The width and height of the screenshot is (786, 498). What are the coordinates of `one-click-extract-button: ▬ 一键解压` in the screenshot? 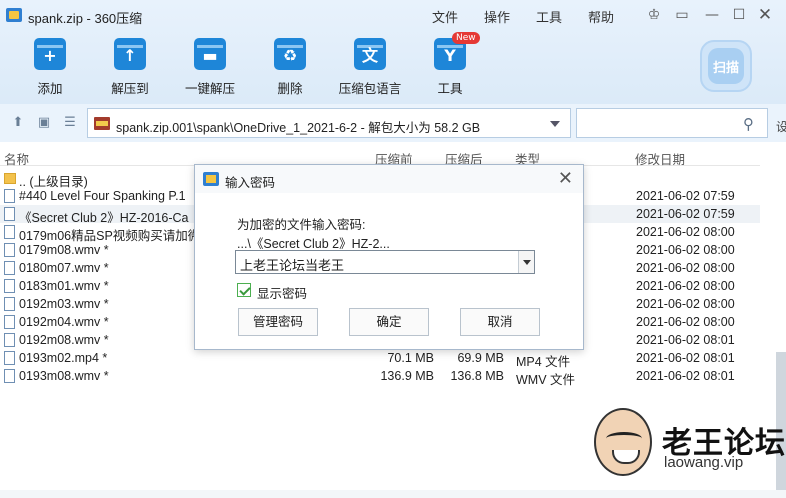 It's located at (210, 67).